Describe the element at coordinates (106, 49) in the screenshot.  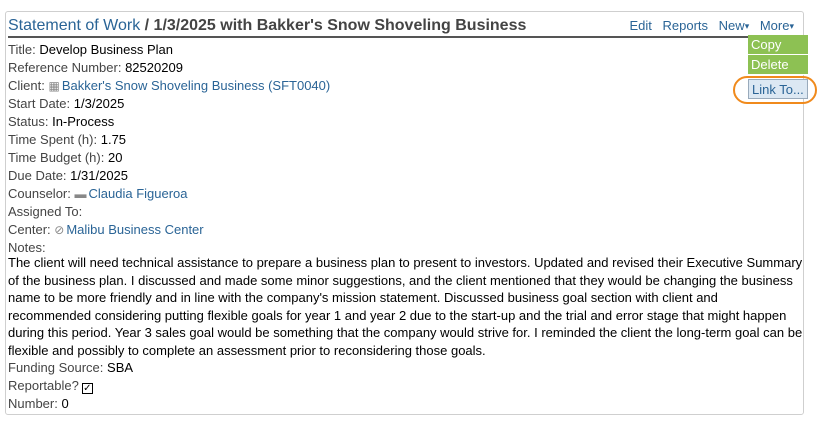
I see `title-value: Develop Business Plan` at that location.